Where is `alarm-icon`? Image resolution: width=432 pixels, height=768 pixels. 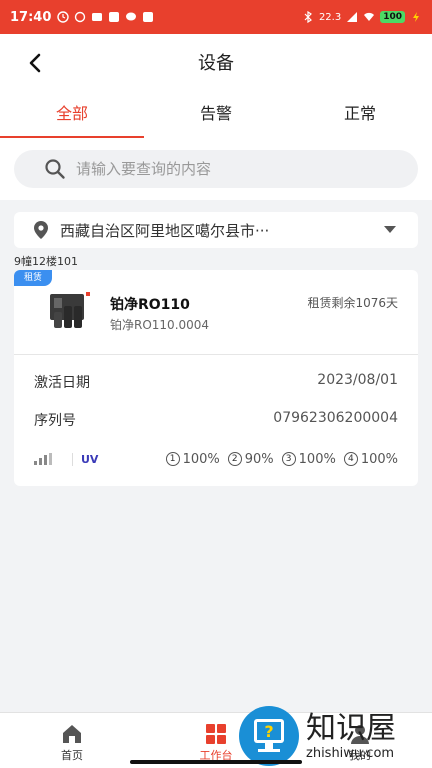
alarm-icon is located at coordinates (63, 17).